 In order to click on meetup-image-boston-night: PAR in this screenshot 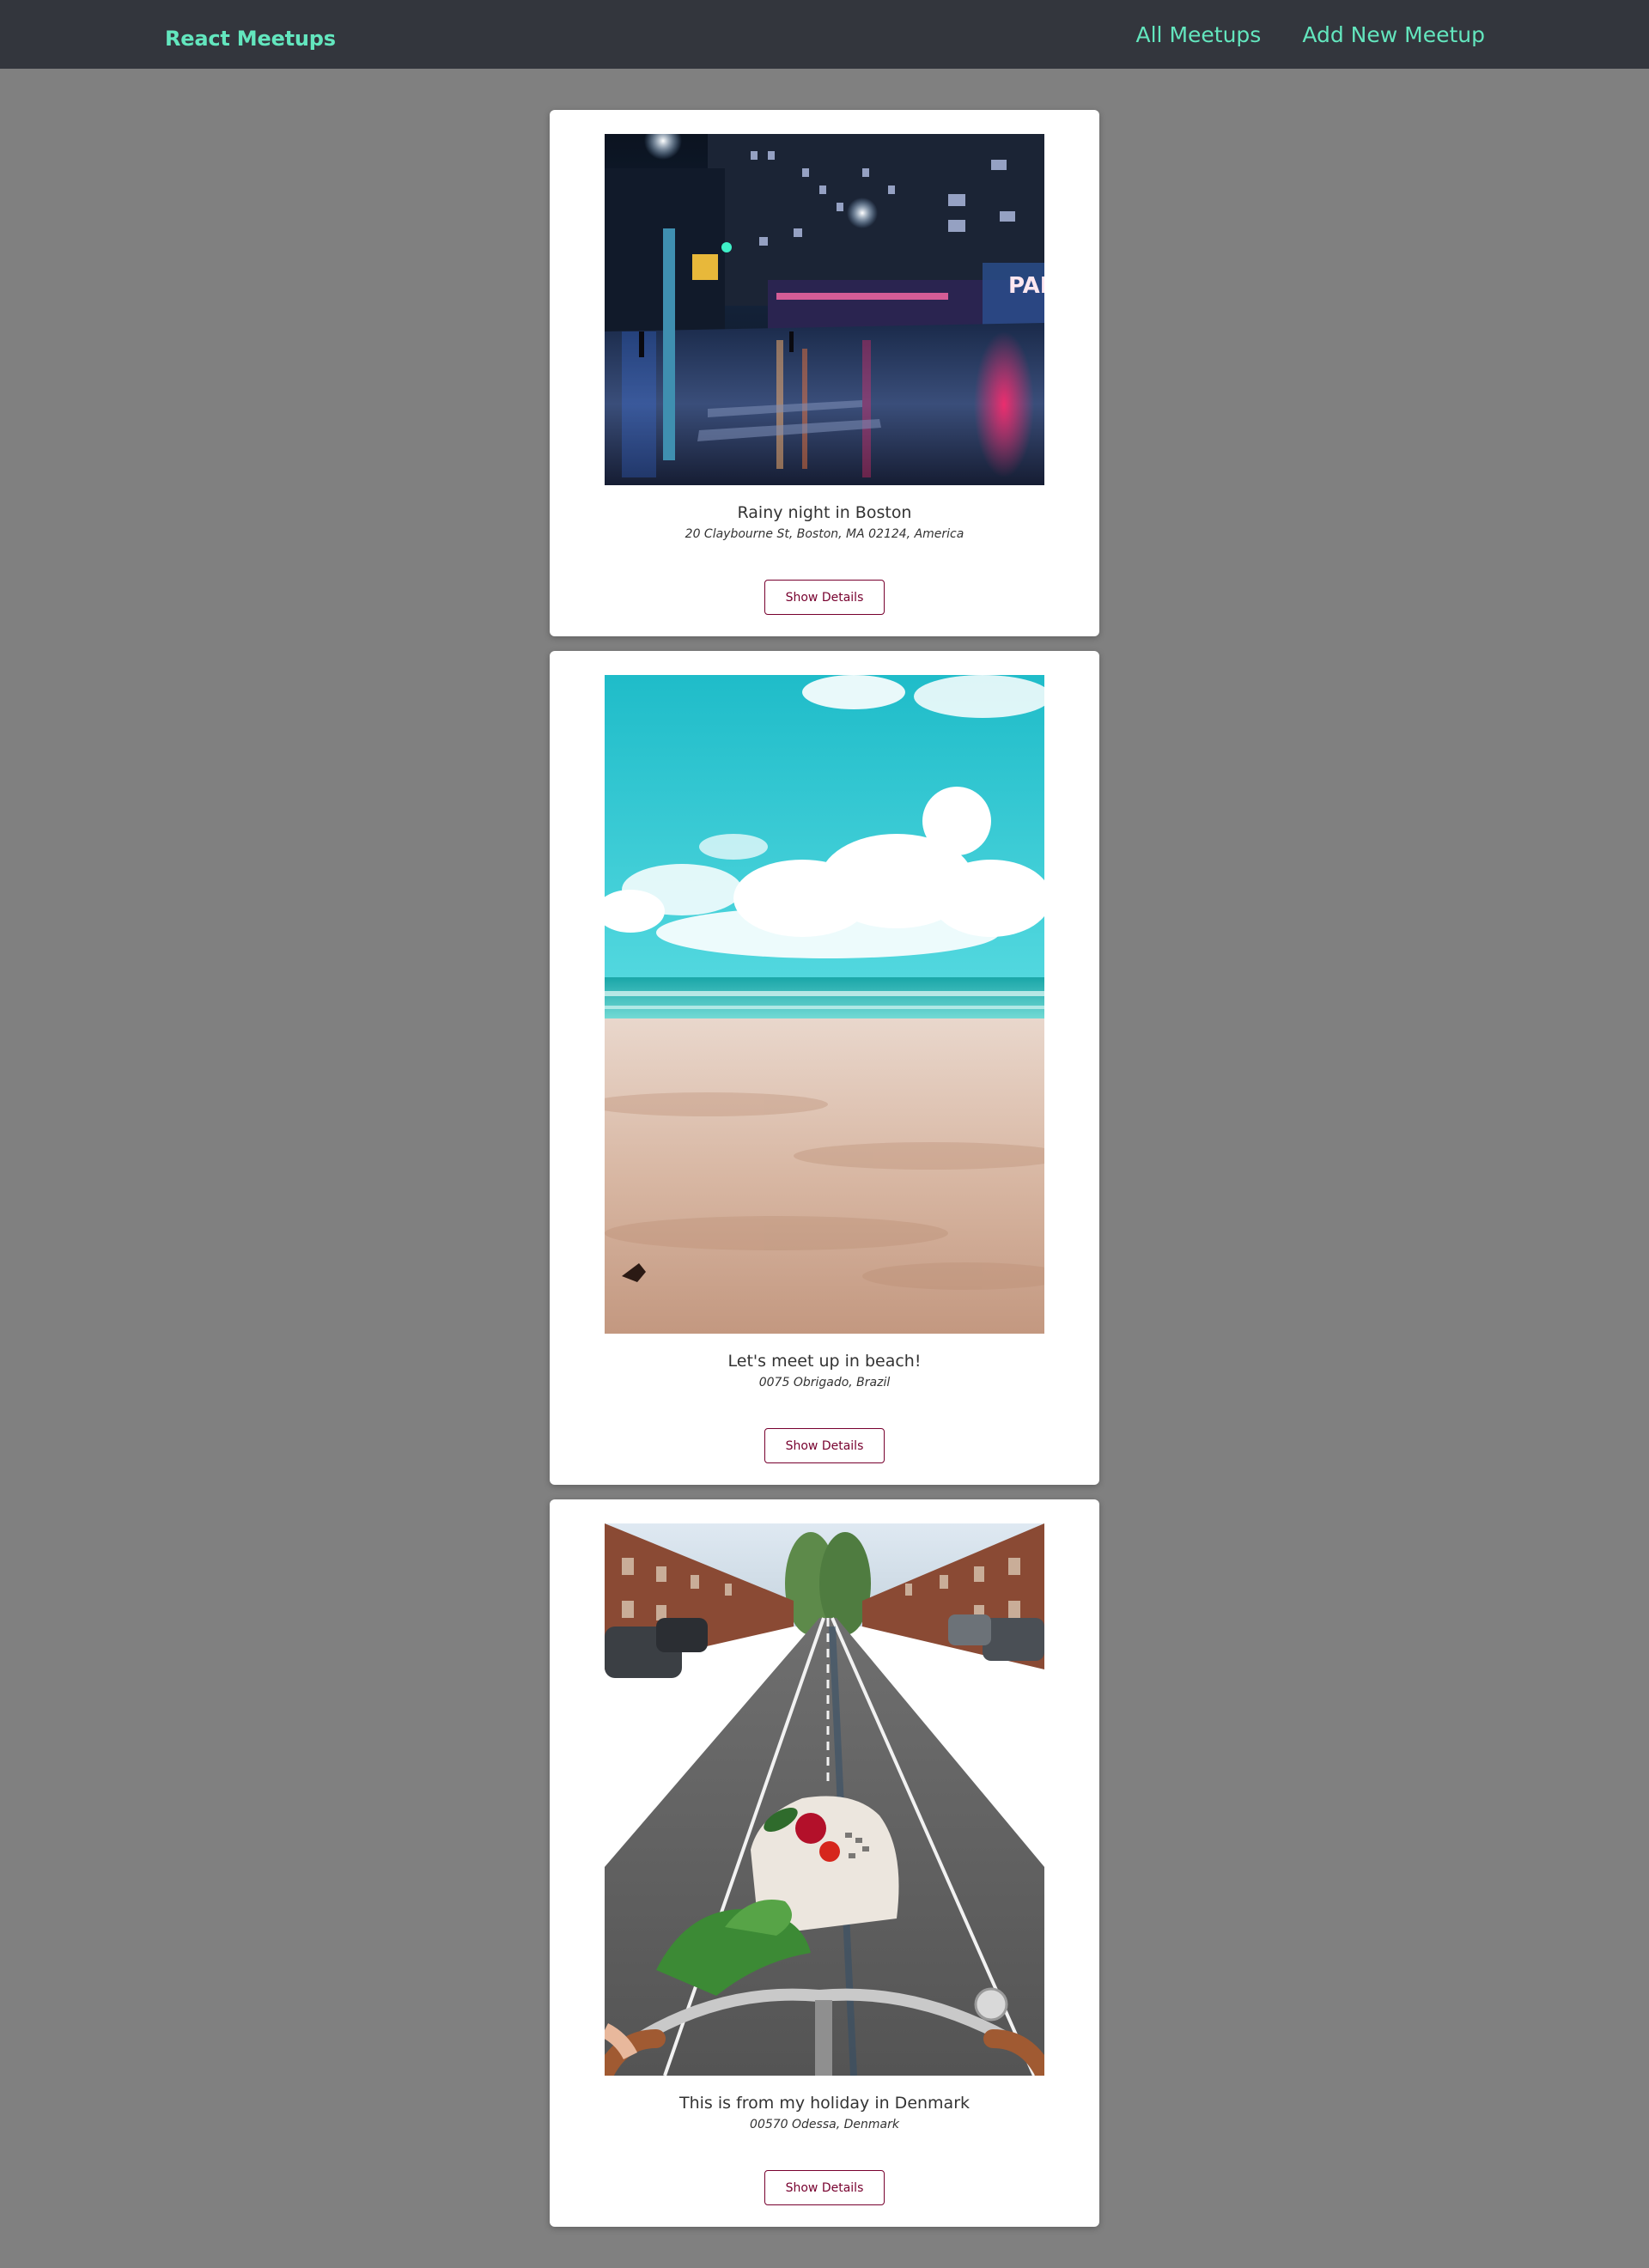, I will do `click(825, 309)`.